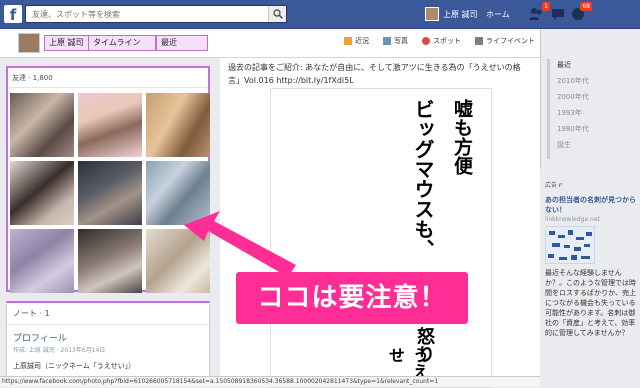  What do you see at coordinates (569, 113) in the screenshot?
I see `timeline-item: 1993年` at bounding box center [569, 113].